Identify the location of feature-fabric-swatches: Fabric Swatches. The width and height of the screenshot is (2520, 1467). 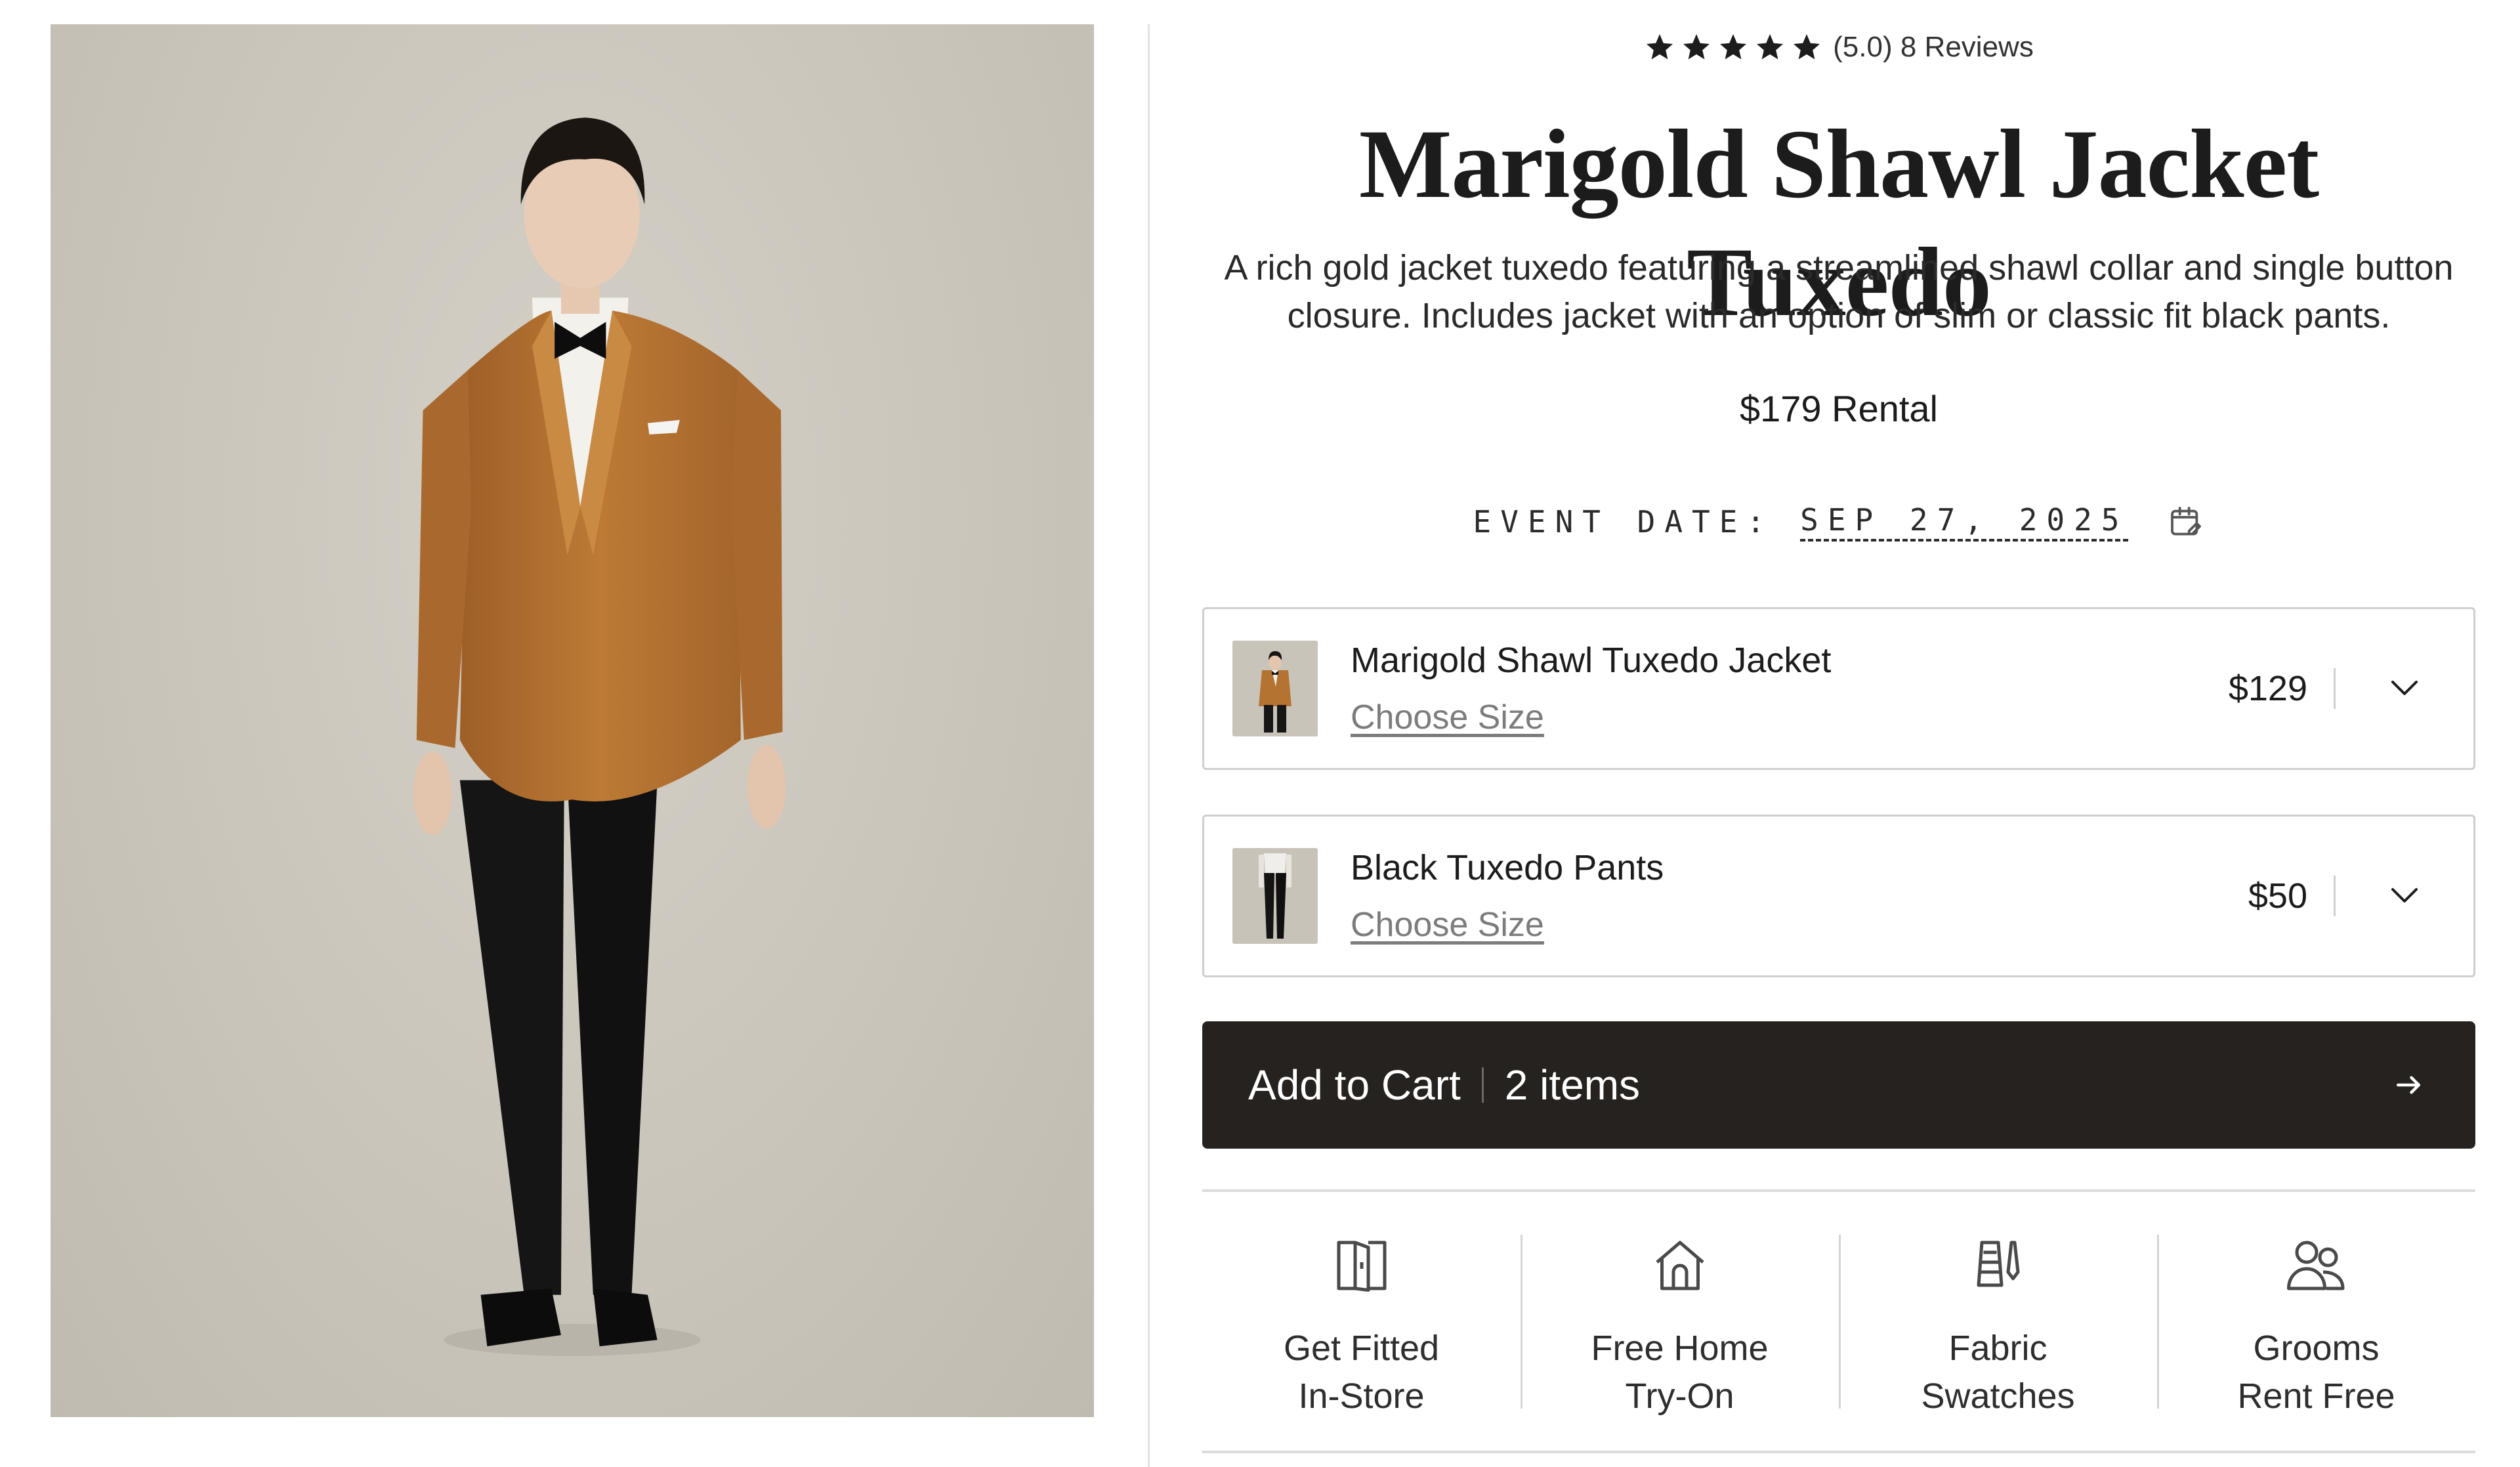
(1998, 1321).